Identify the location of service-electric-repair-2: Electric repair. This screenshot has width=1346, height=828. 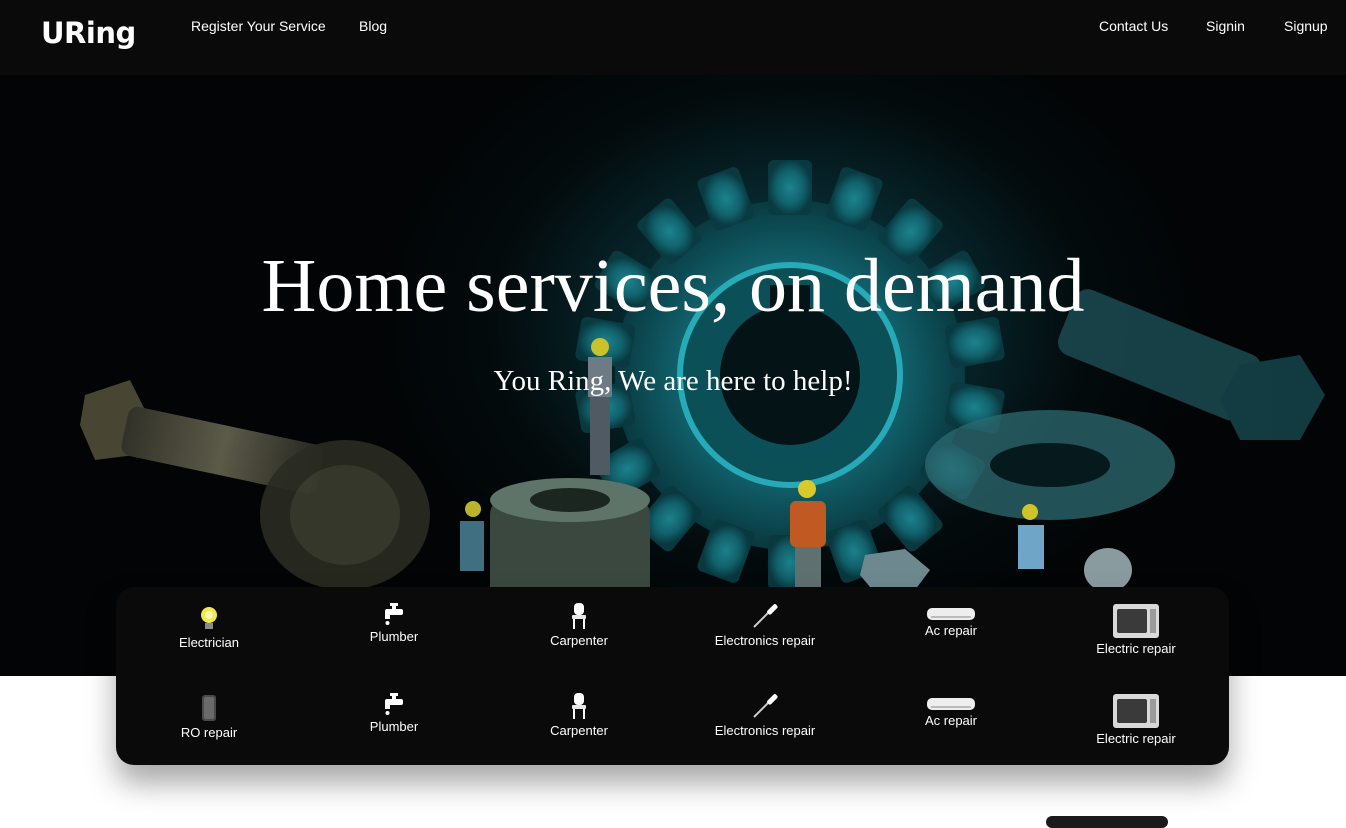
(1136, 719).